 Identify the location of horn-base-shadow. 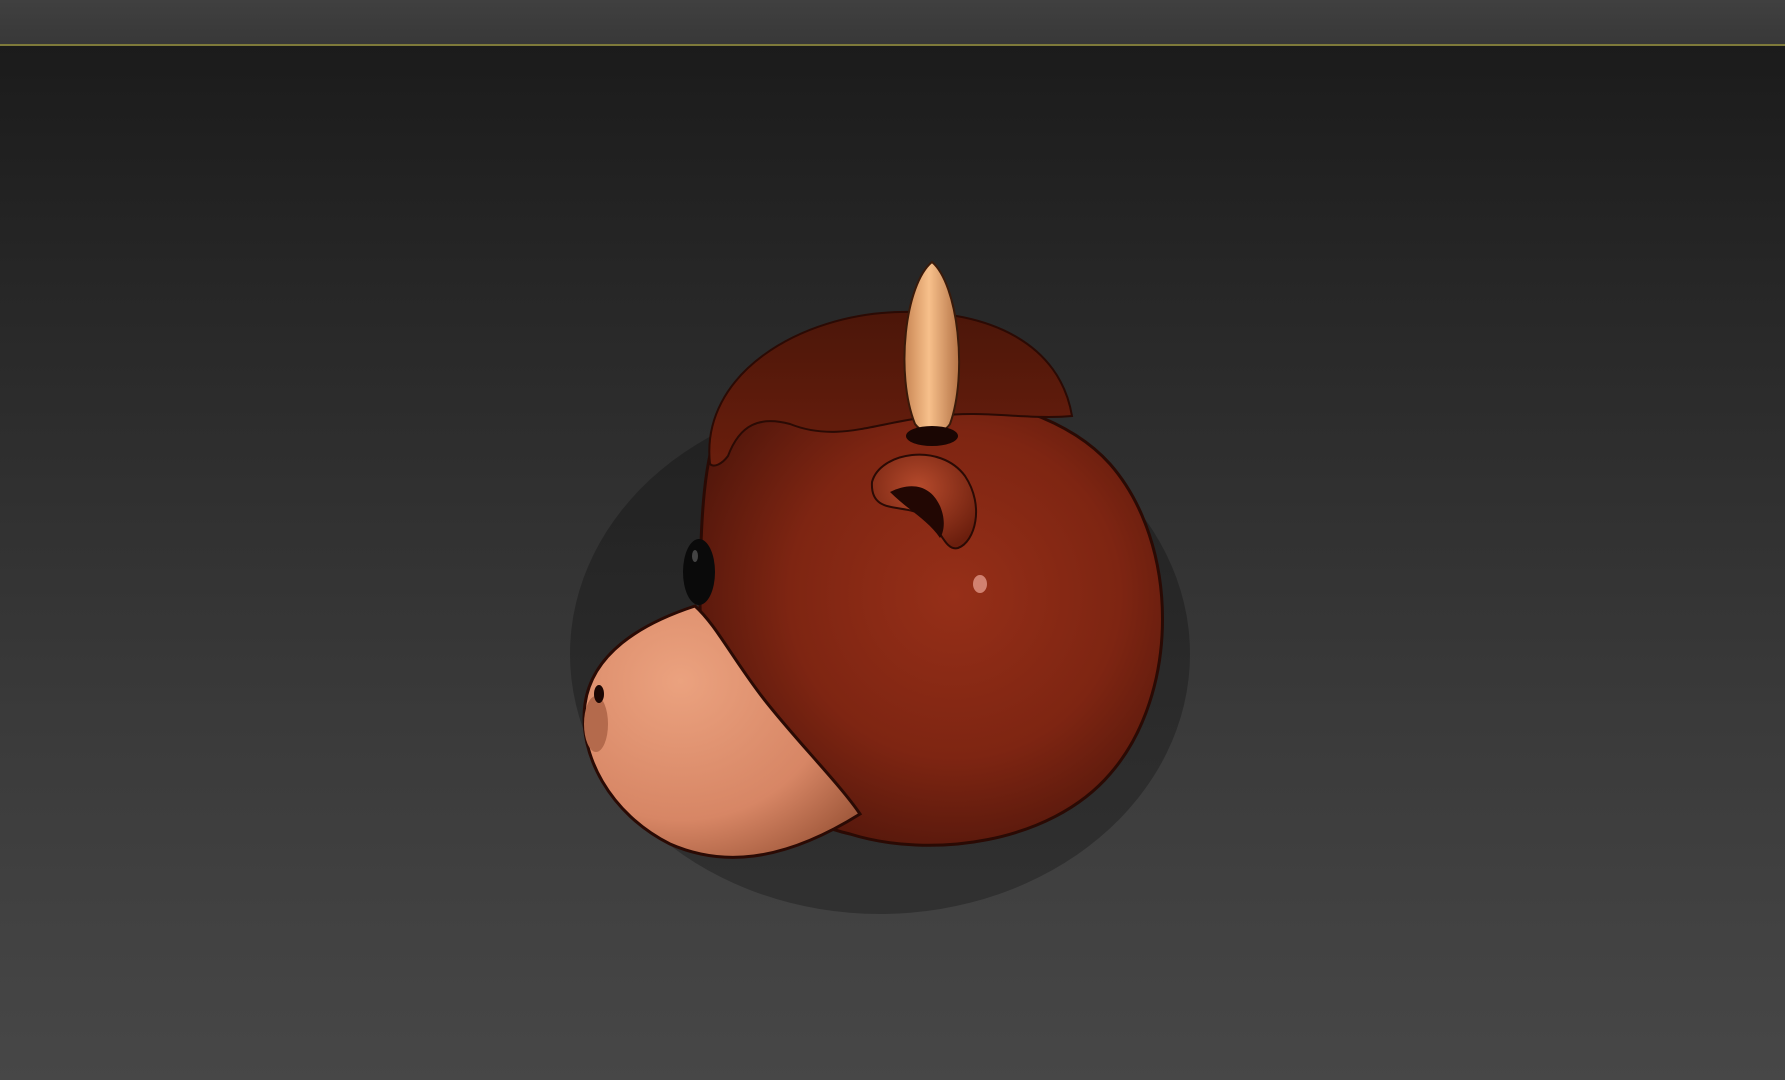
(932, 436).